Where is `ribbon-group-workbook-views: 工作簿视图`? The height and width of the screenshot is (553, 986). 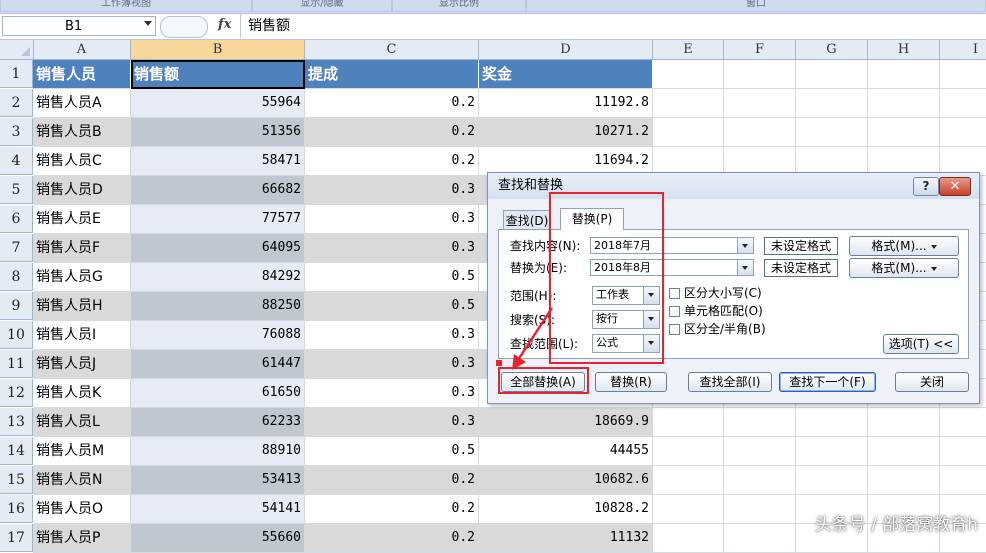
ribbon-group-workbook-views: 工作簿视图 is located at coordinates (126, 6).